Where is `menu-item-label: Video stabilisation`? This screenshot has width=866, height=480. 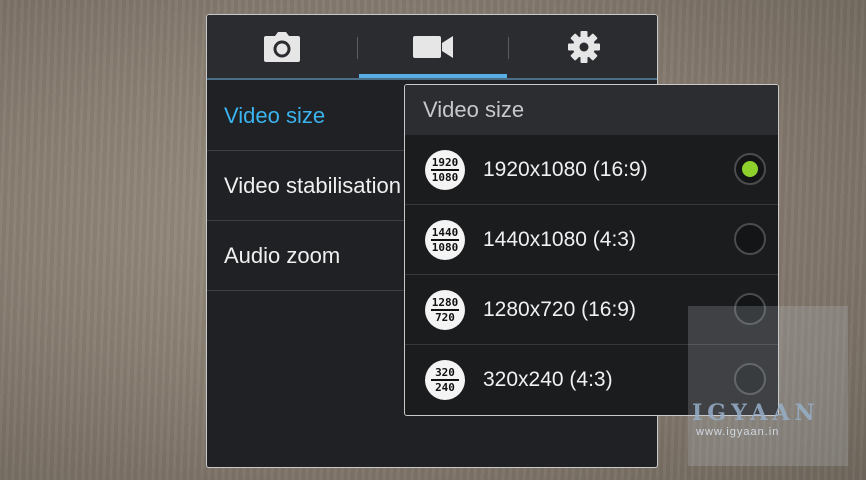 menu-item-label: Video stabilisation is located at coordinates (312, 185).